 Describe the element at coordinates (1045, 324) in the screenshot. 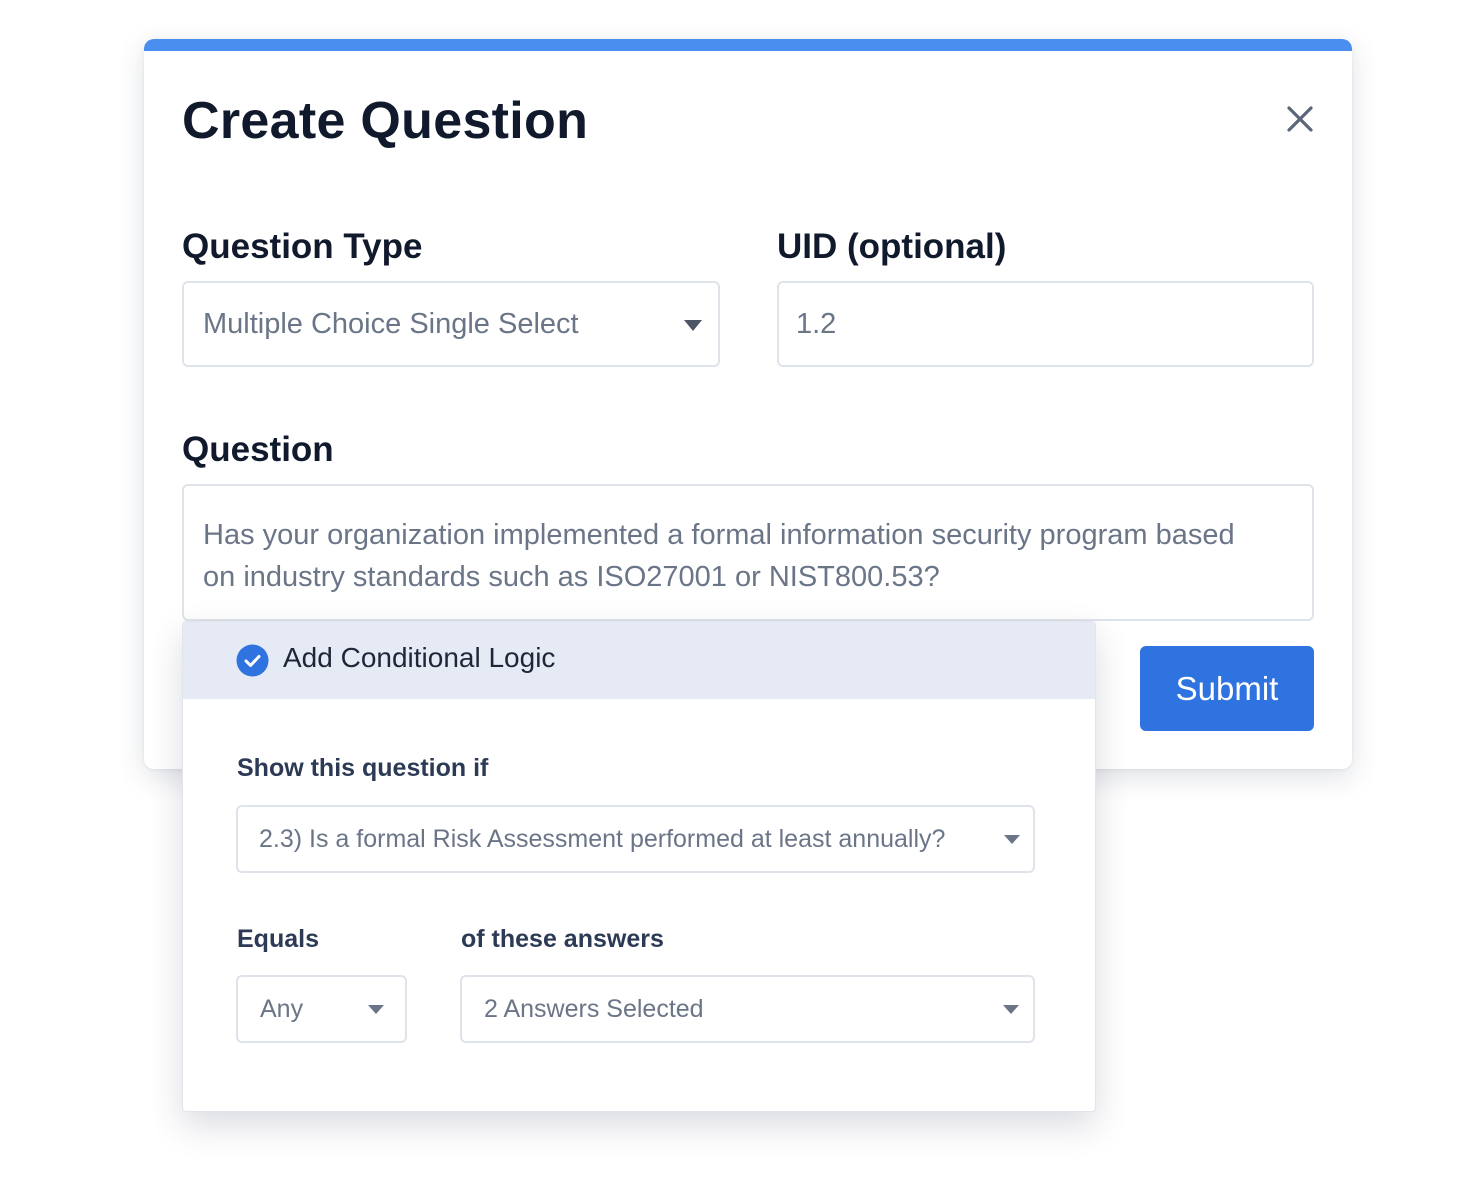

I see `uid-input: 1.2` at that location.